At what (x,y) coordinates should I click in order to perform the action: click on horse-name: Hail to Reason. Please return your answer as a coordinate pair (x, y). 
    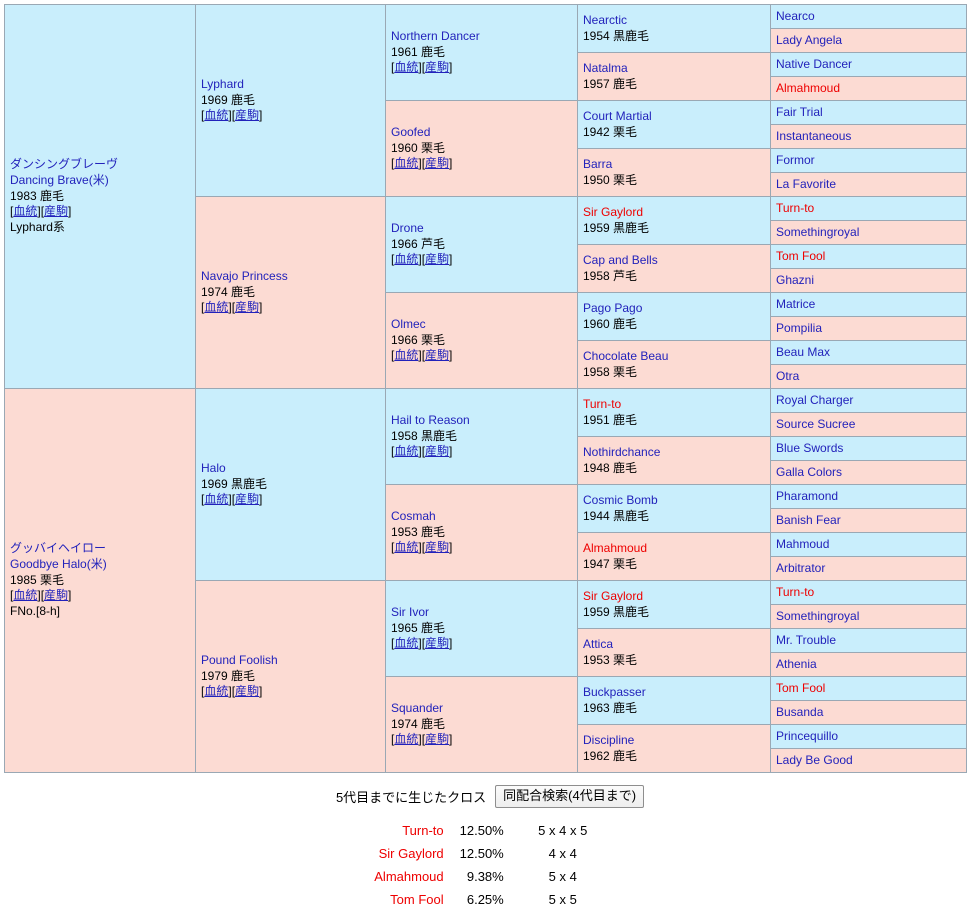
    Looking at the image, I should click on (482, 421).